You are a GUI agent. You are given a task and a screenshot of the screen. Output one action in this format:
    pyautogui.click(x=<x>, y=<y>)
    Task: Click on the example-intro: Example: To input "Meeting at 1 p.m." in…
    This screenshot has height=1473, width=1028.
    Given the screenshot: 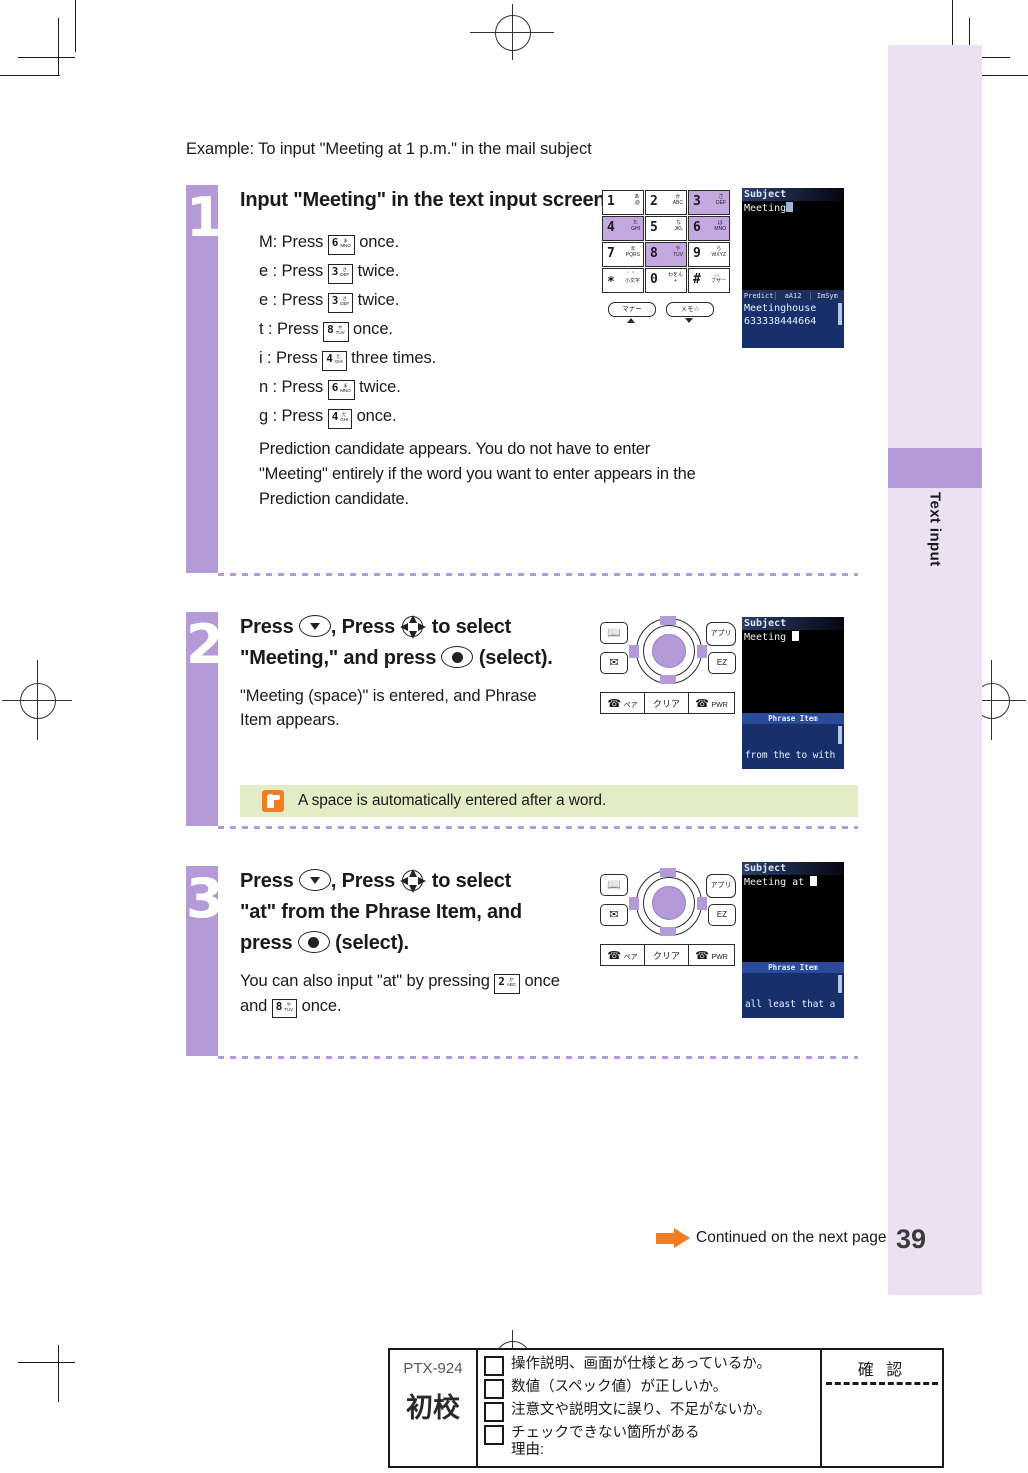 What is the action you would take?
    pyautogui.click(x=389, y=149)
    